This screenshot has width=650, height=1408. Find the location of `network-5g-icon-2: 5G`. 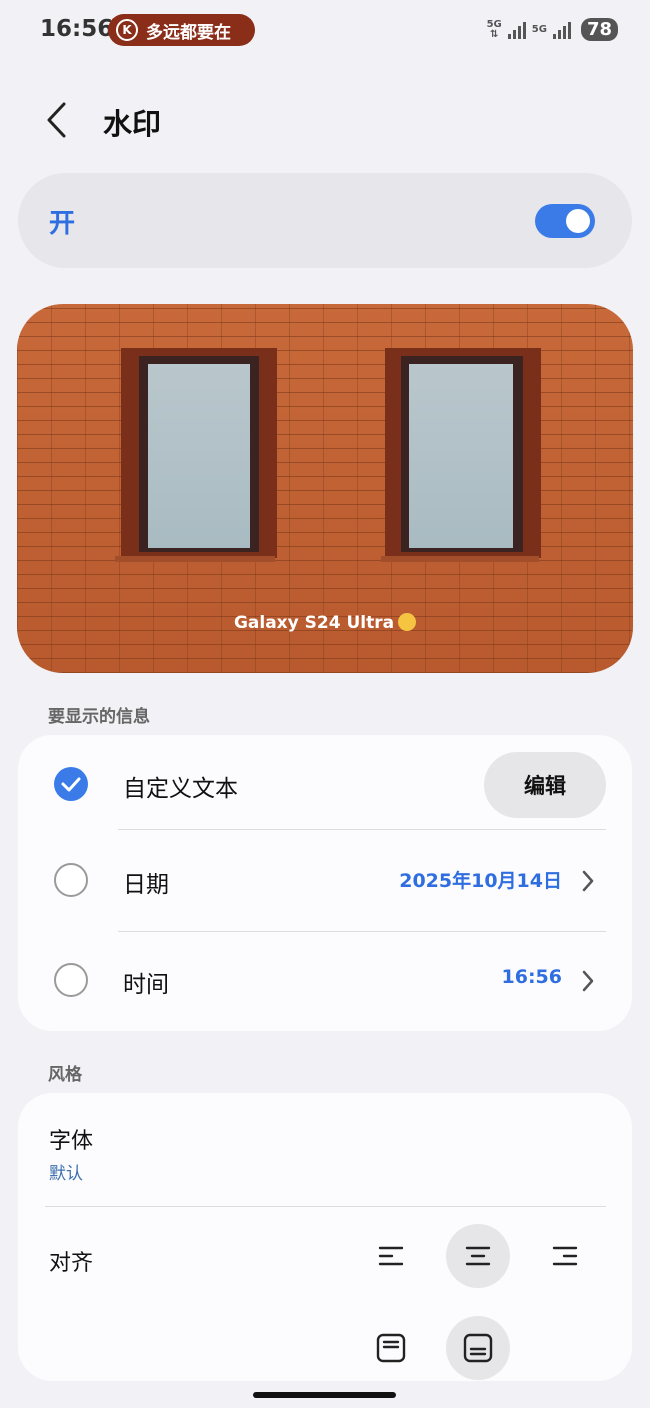

network-5g-icon-2: 5G is located at coordinates (539, 29).